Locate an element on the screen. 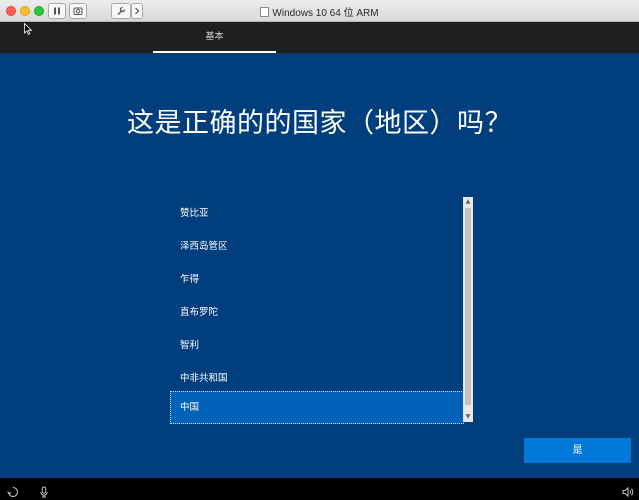  microphone-icon is located at coordinates (44, 492).